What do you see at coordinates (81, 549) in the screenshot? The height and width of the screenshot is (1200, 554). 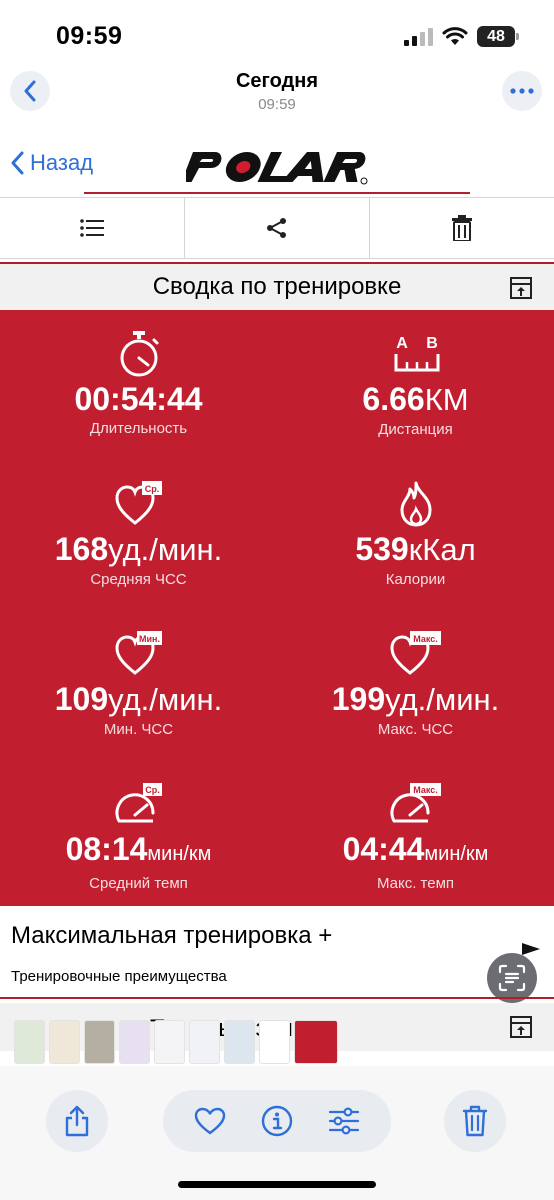 I see `stat-avg-hr-value: 168` at bounding box center [81, 549].